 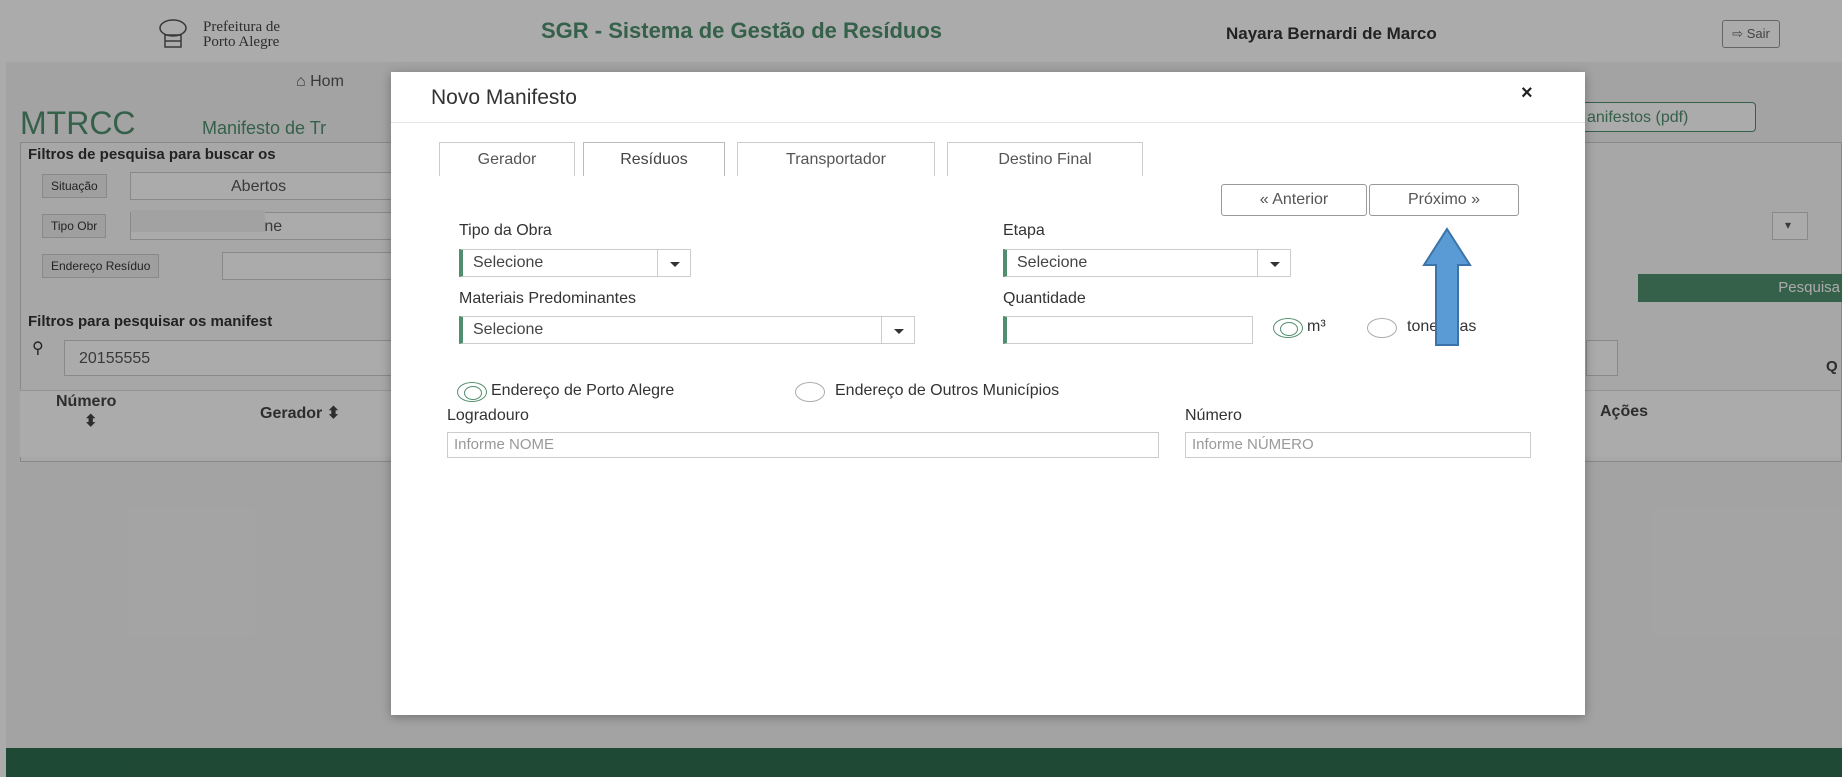 What do you see at coordinates (1444, 200) in the screenshot?
I see `next-button: Próximo »` at bounding box center [1444, 200].